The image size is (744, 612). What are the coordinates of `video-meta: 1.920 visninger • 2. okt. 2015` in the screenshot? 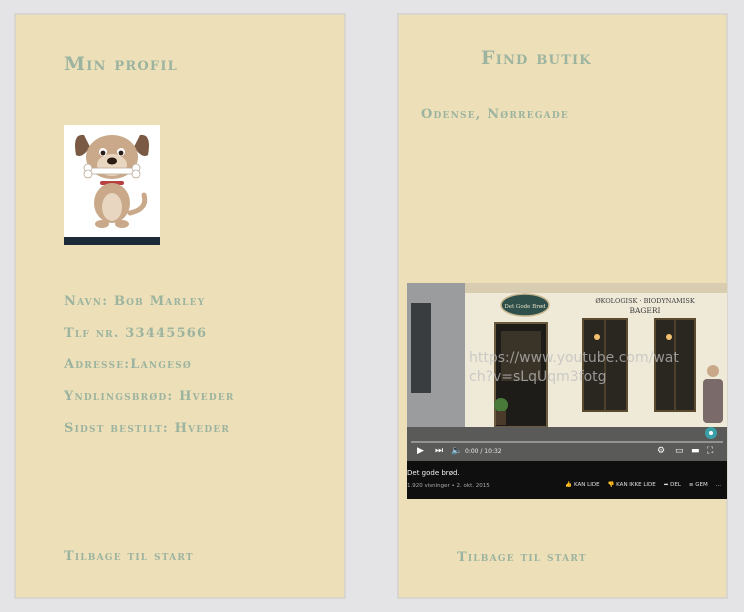 It's located at (448, 486).